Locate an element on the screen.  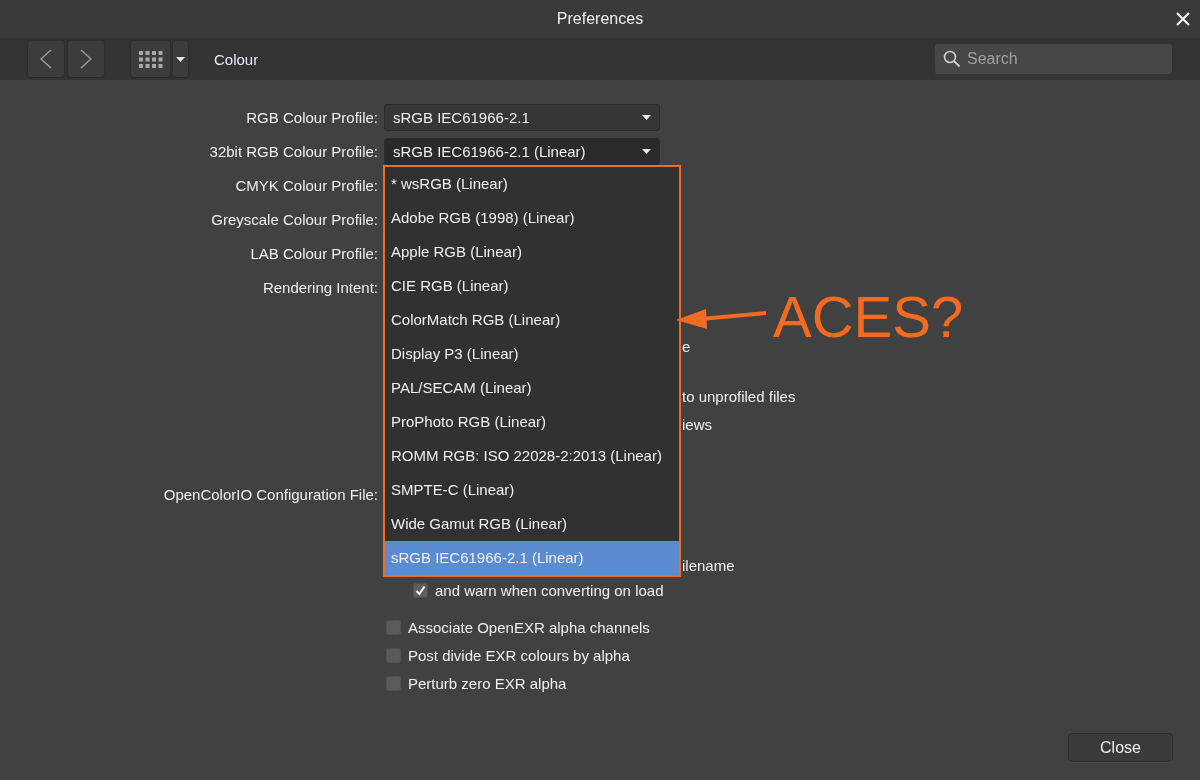
menu-item: ROMM RGB: ISO 22028-2:2013 (Linear) is located at coordinates (532, 456).